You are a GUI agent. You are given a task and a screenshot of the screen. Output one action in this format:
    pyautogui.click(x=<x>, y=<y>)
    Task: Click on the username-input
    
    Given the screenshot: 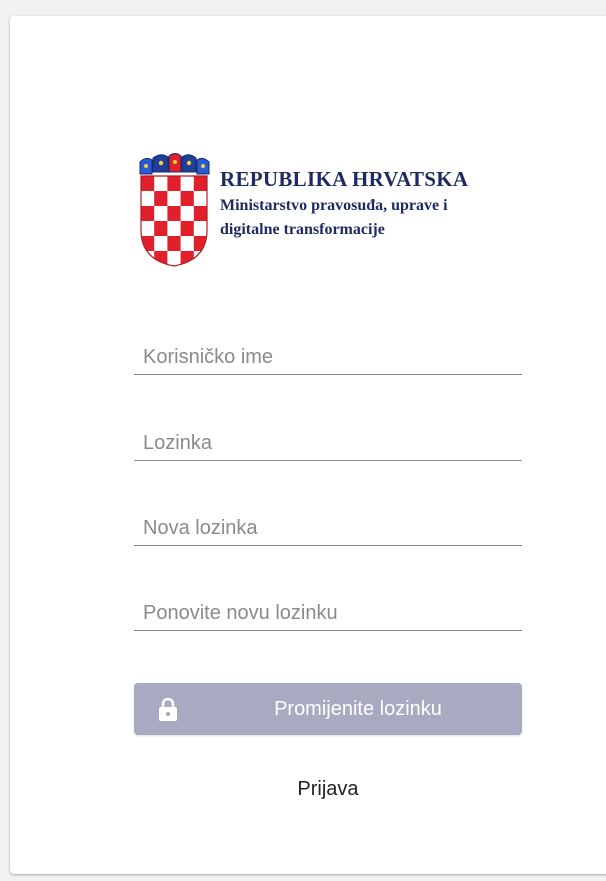 What is the action you would take?
    pyautogui.click(x=328, y=357)
    